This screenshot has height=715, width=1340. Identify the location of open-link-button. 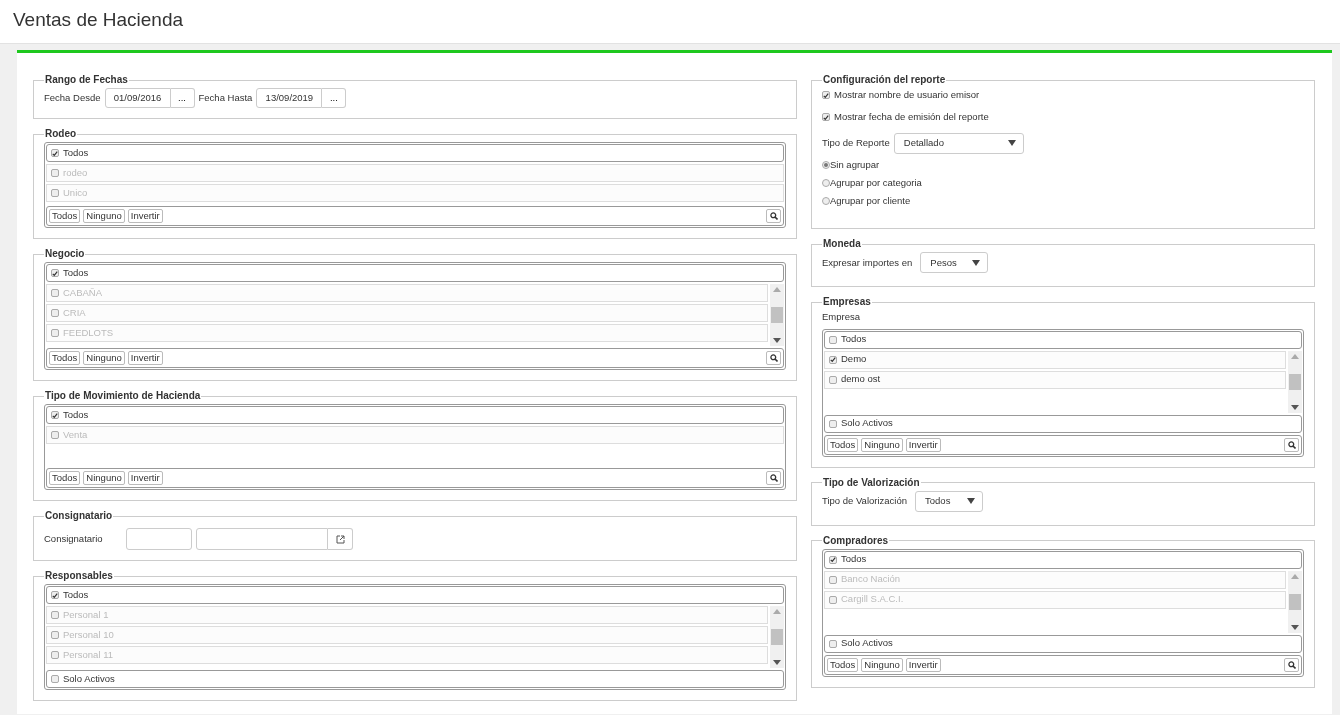
(340, 539).